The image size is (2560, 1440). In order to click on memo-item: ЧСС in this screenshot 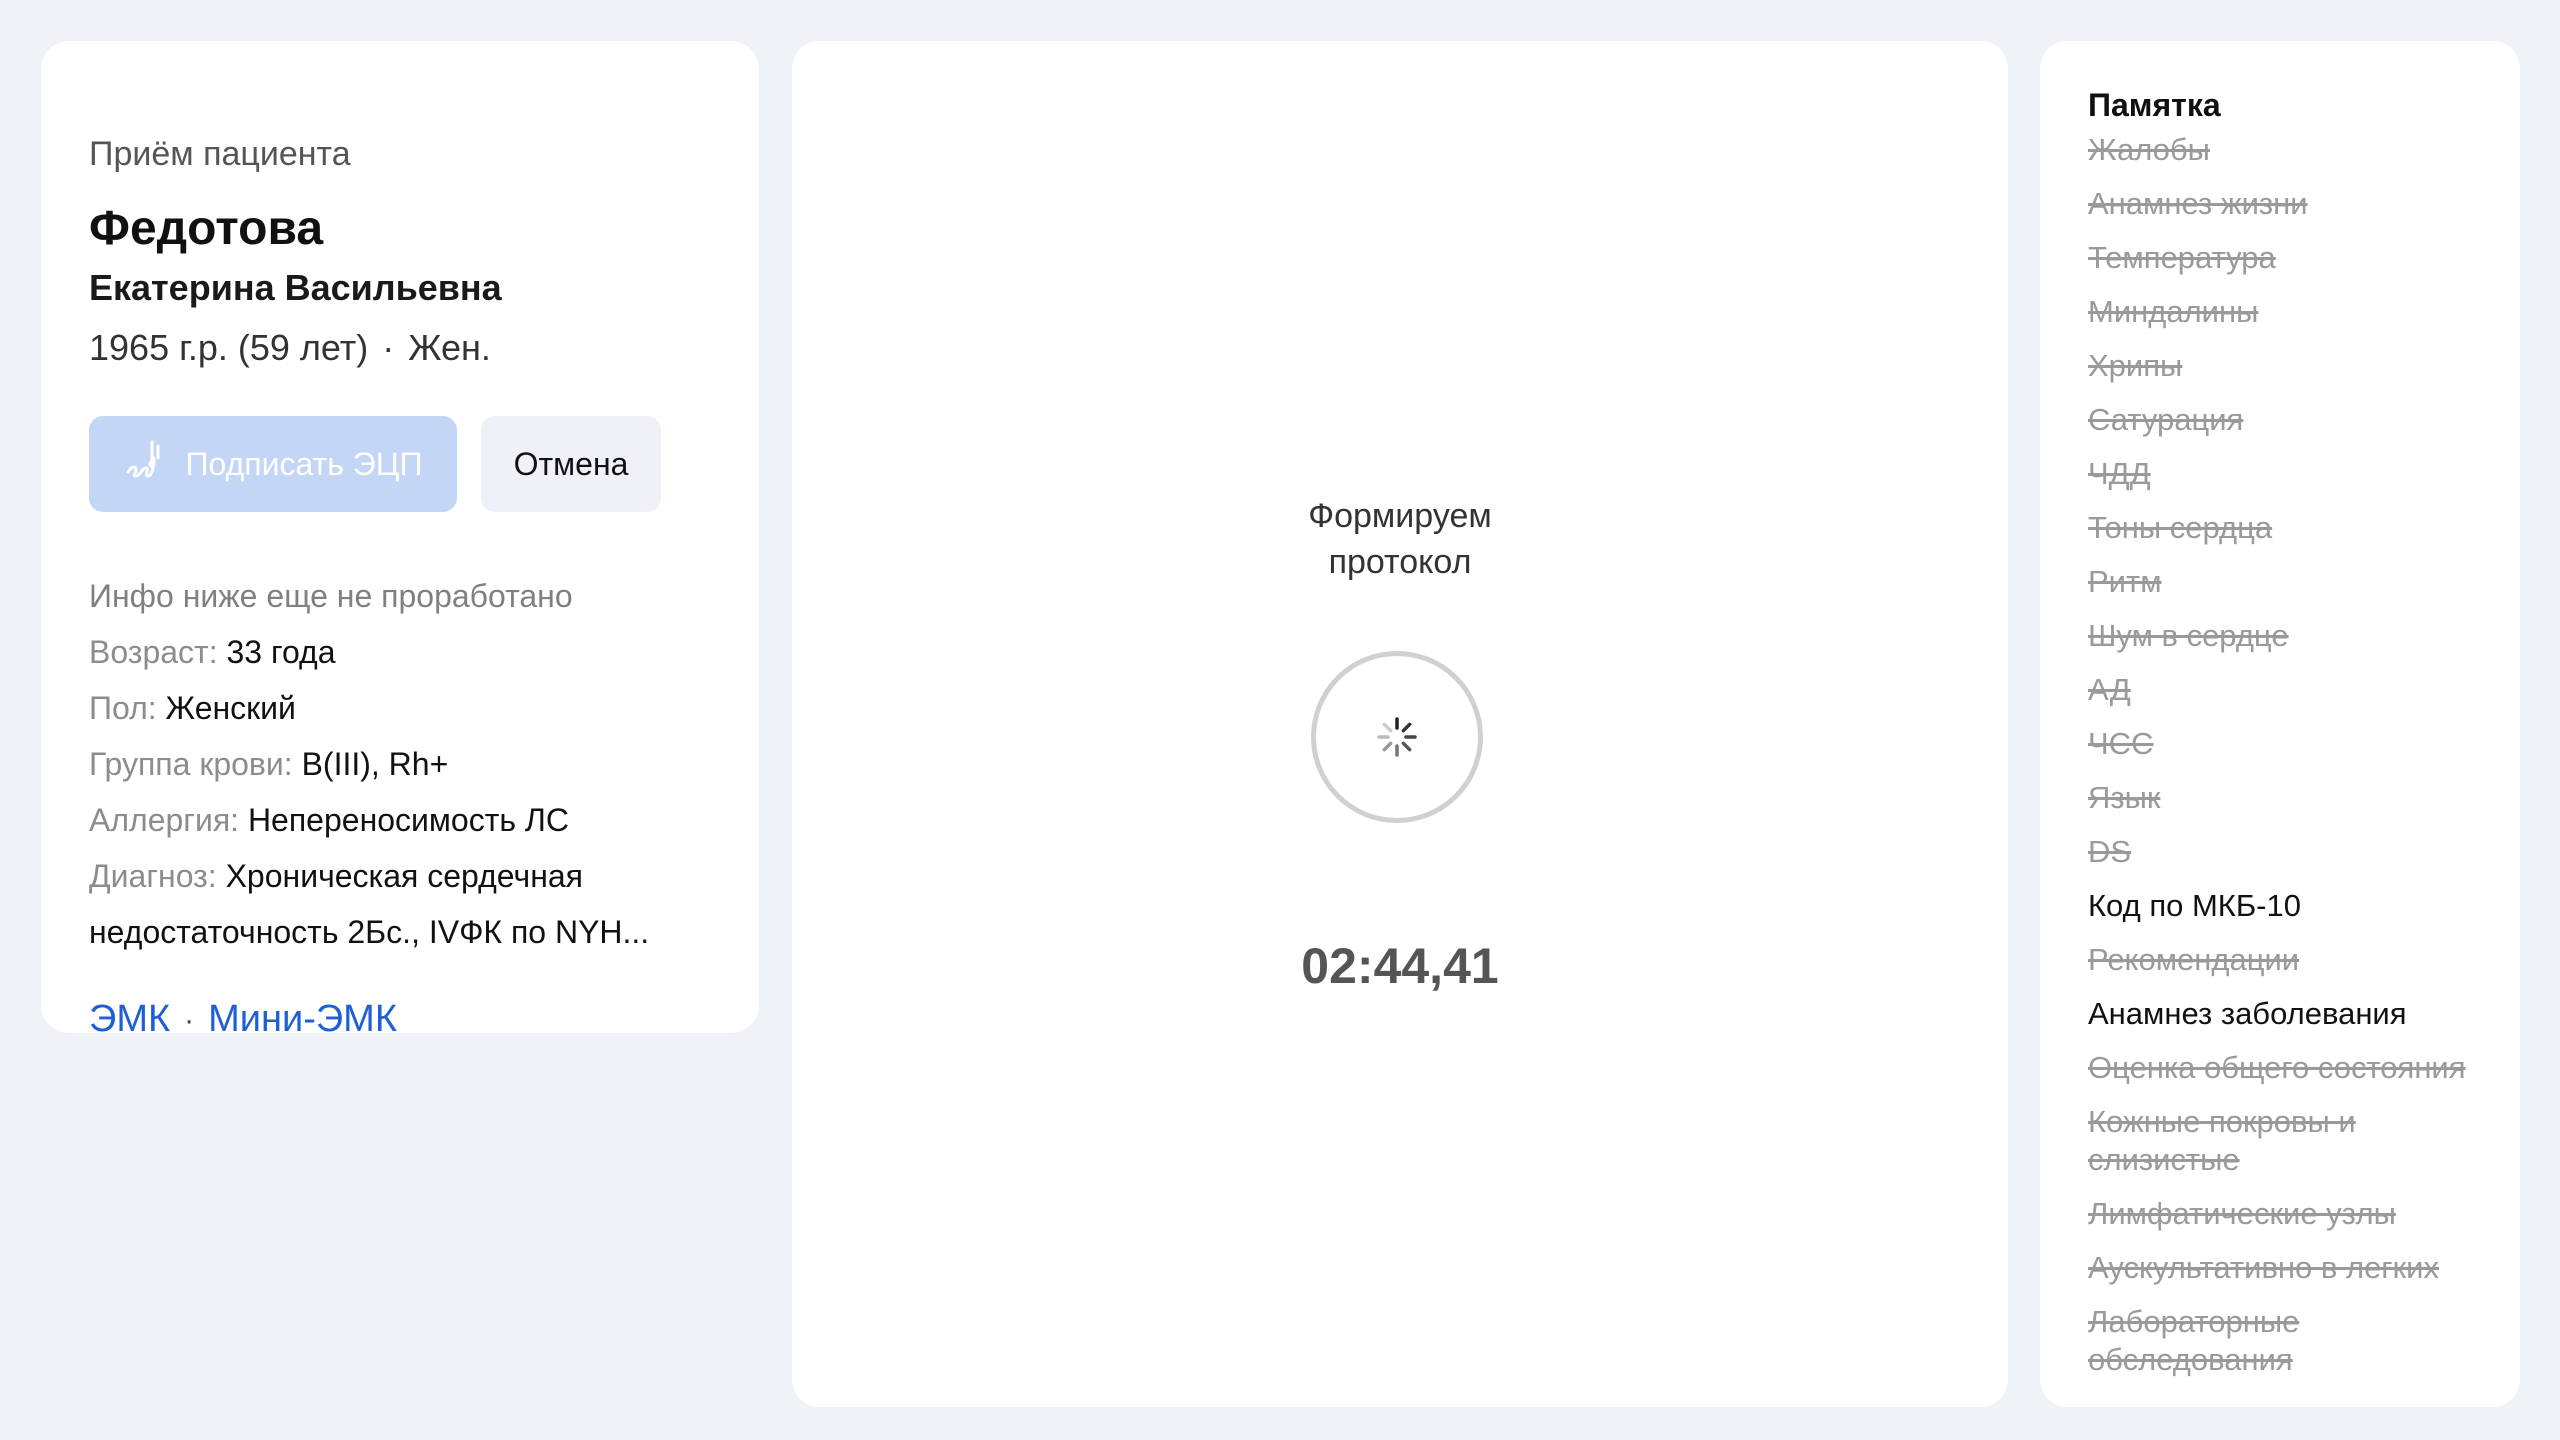, I will do `click(2121, 743)`.